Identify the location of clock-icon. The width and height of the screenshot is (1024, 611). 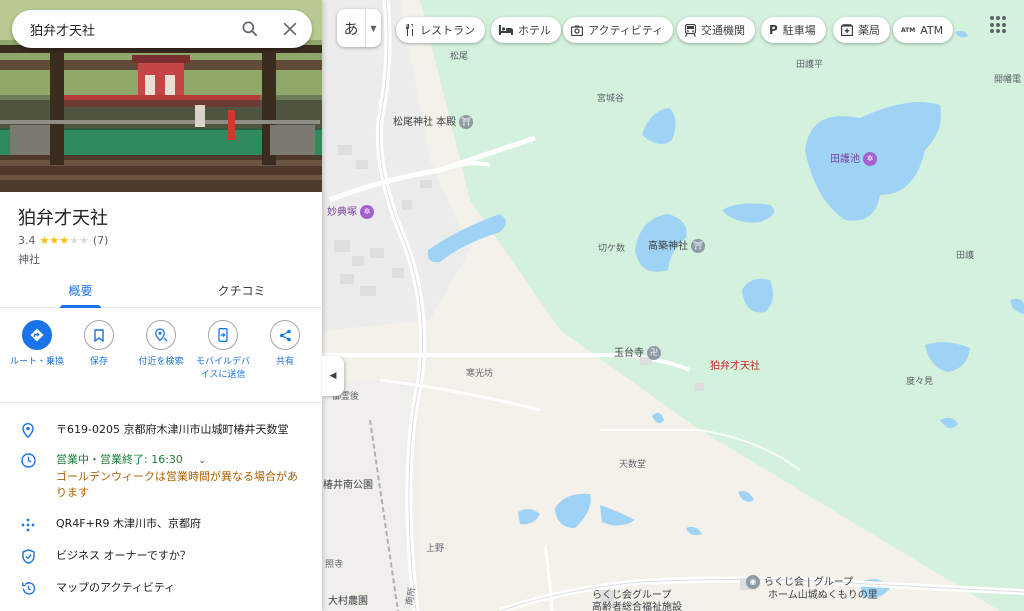
(28, 476).